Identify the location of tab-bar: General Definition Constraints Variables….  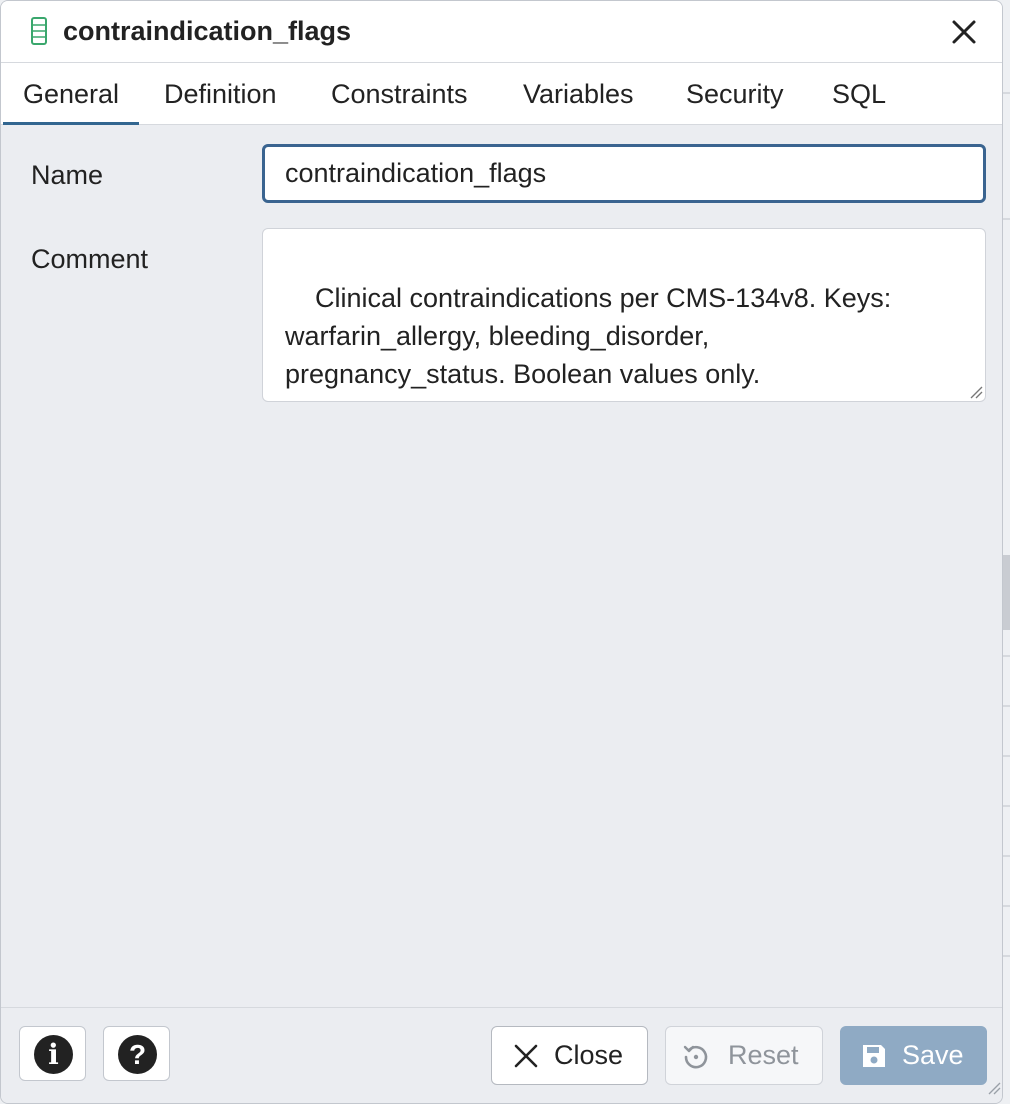
(501, 94).